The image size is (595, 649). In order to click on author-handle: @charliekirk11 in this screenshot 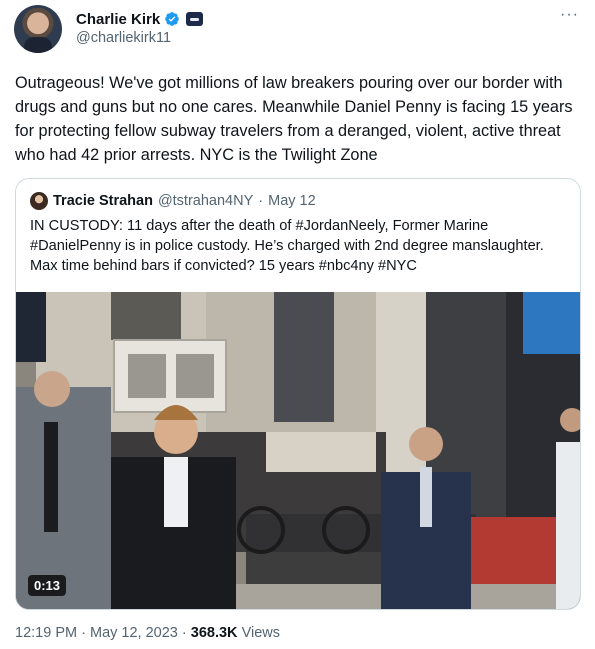, I will do `click(123, 38)`.